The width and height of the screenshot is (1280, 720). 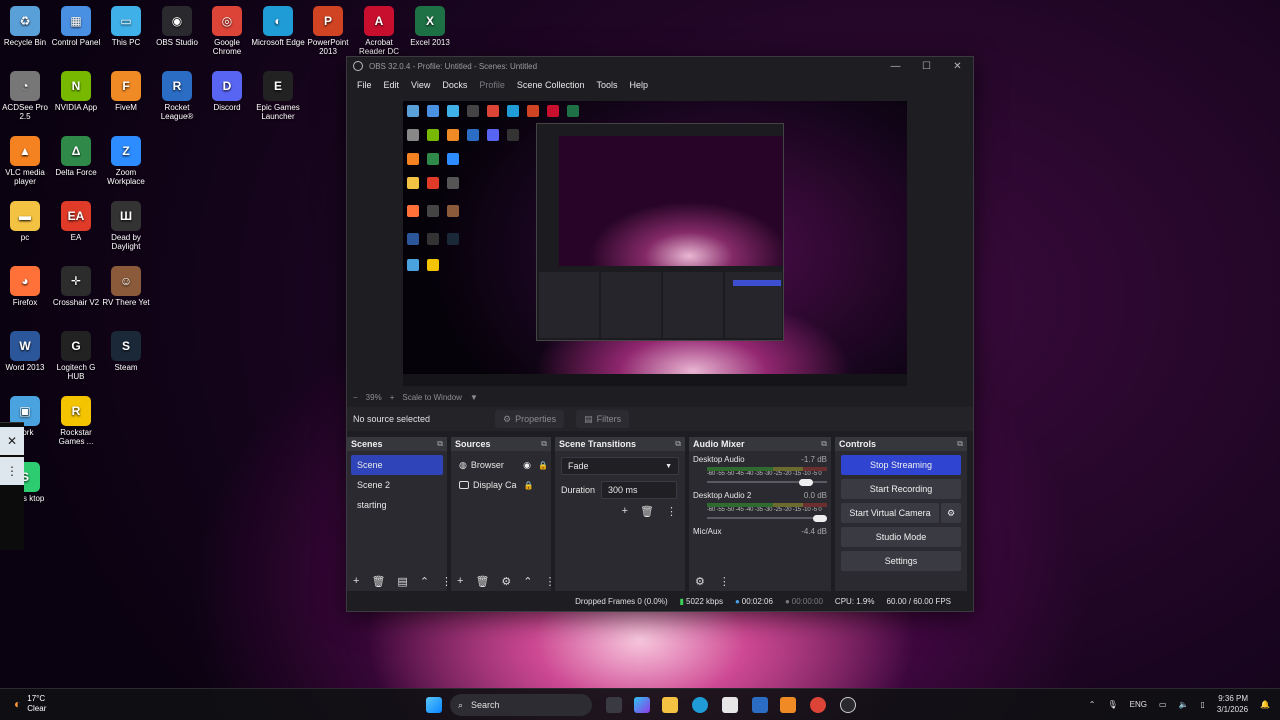 I want to click on outlook-icon, so click(x=760, y=705).